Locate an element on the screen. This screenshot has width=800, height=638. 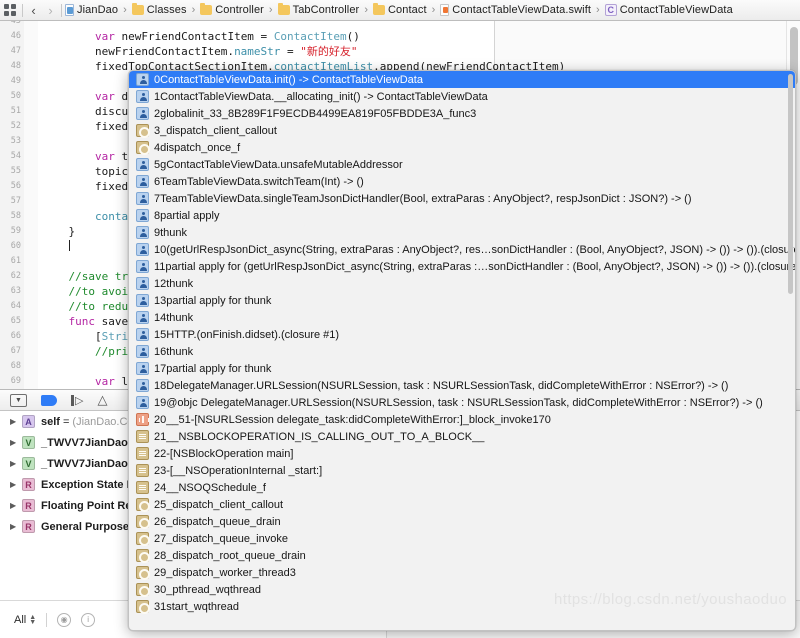
code-line: newFriendContactItem.nameStr = "新的好友" is located at coordinates (200, 51).